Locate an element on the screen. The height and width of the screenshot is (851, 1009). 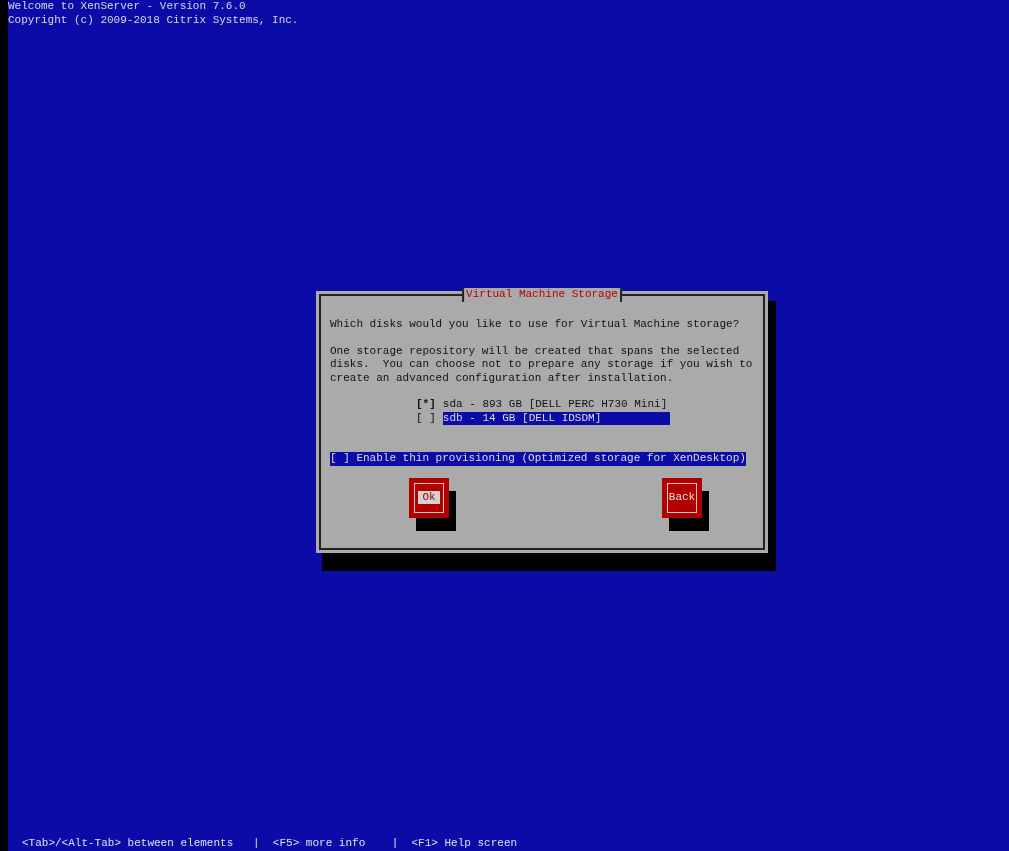
footer-help-text: <Tab>/<Alt-Tab> between elements | <F5> more info | <F1> Help screen is located at coordinates (269, 843).